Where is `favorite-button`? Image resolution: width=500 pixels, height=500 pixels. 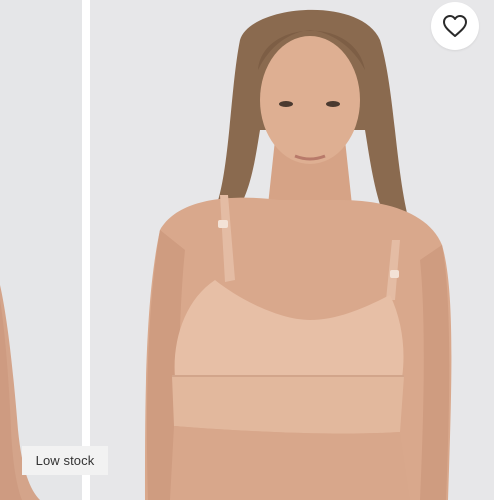 favorite-button is located at coordinates (455, 26).